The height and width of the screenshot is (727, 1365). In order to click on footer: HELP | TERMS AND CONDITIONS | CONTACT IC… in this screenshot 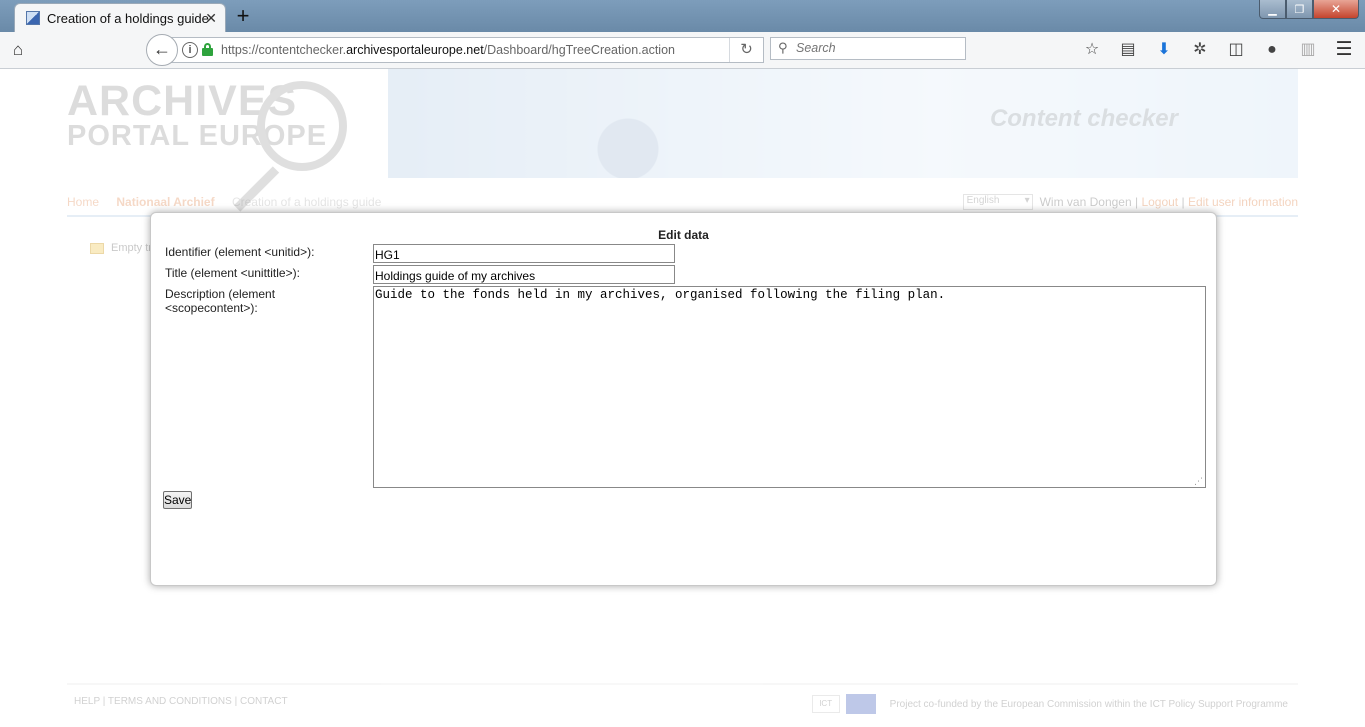, I will do `click(682, 698)`.